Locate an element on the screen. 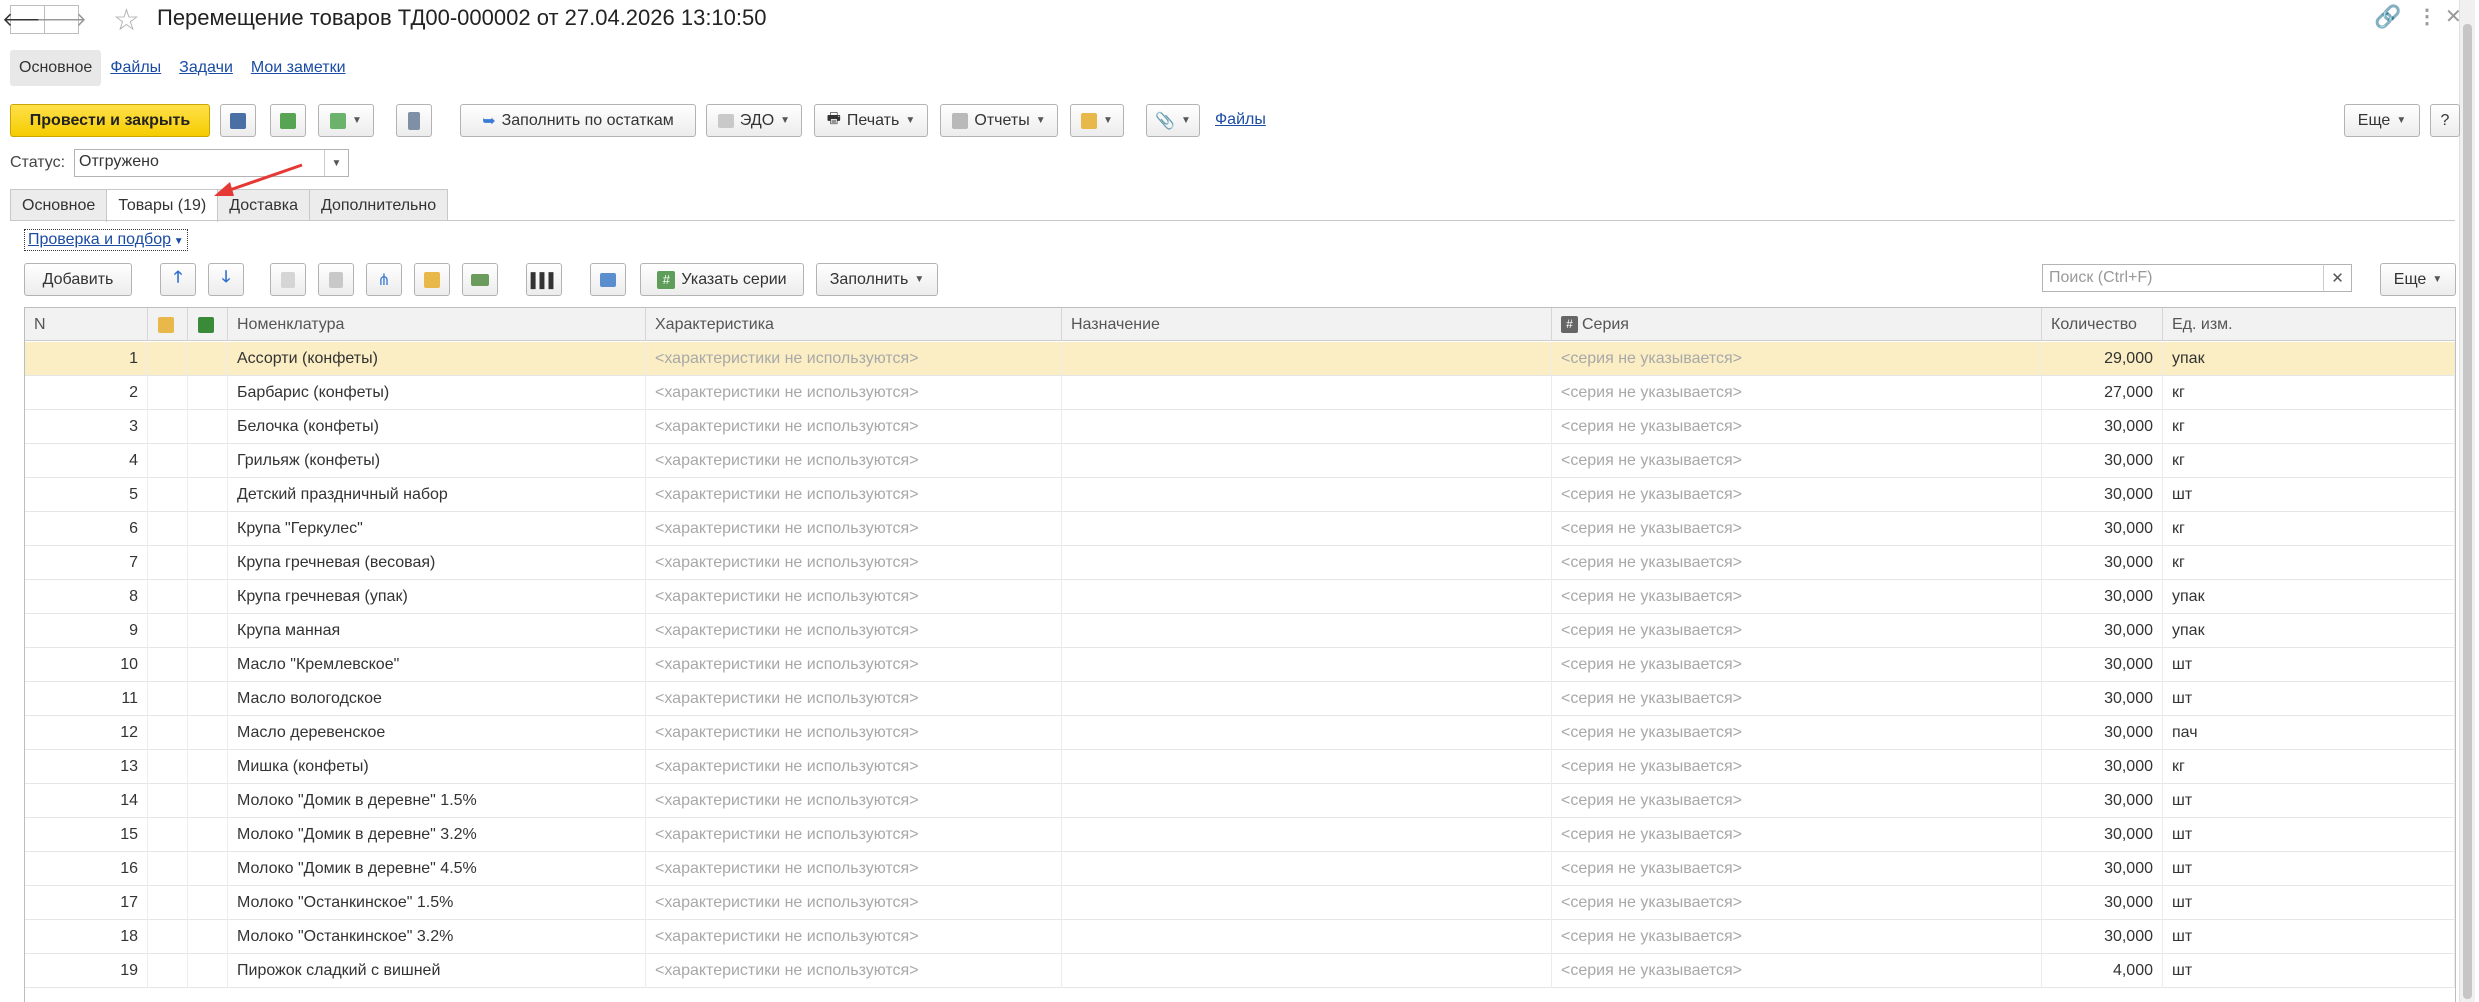  status-dropdown-button: ▼ is located at coordinates (336, 163).